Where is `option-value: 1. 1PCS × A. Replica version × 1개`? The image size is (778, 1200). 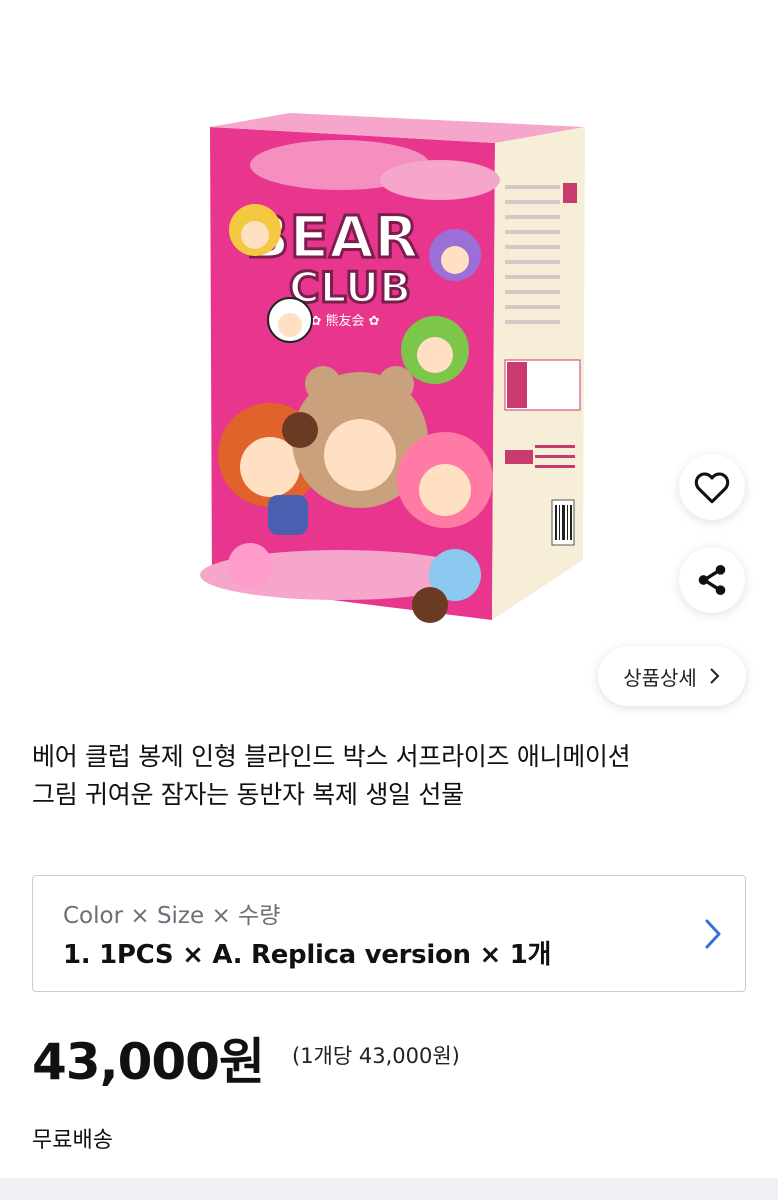
option-value: 1. 1PCS × A. Replica version × 1개 is located at coordinates (307, 955).